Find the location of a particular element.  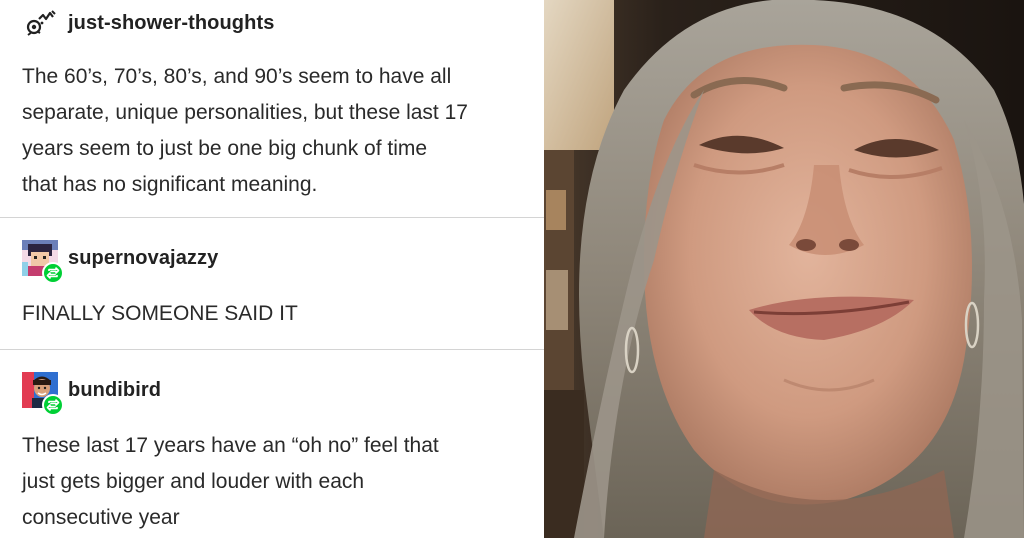

man-portrait-avatar-icon is located at coordinates (43, 394).